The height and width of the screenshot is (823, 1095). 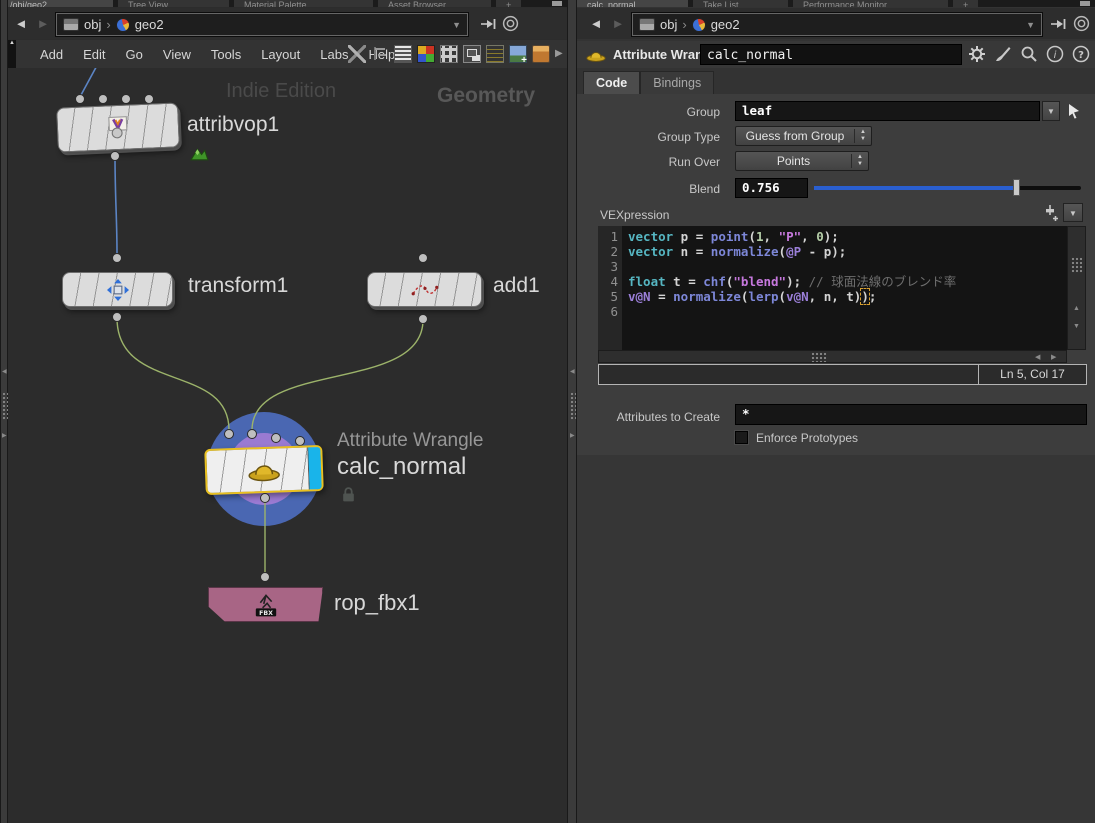 What do you see at coordinates (741, 437) in the screenshot?
I see `enforce-prototypes-checkbox` at bounding box center [741, 437].